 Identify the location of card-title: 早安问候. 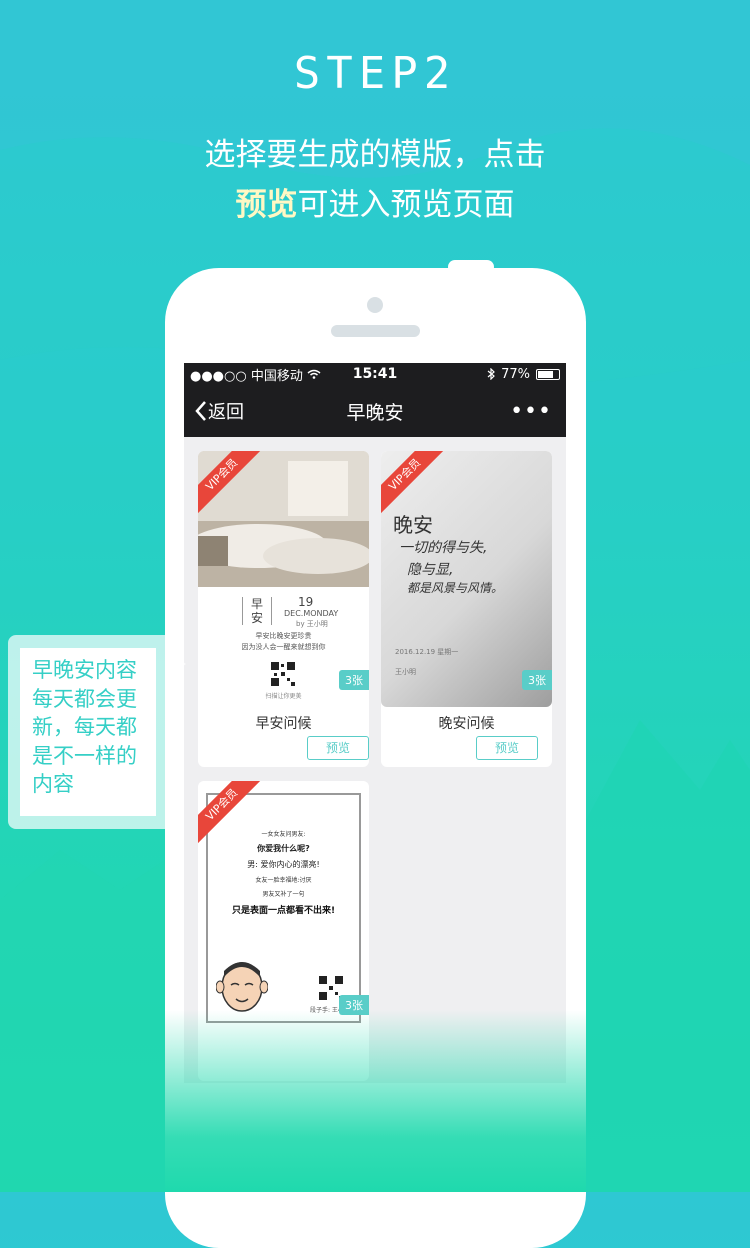
(283, 724).